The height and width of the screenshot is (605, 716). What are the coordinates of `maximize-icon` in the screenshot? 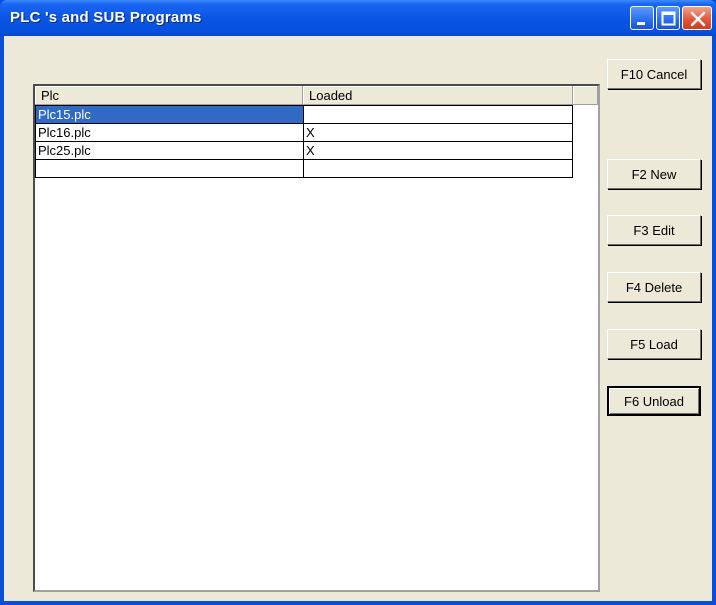 It's located at (668, 18).